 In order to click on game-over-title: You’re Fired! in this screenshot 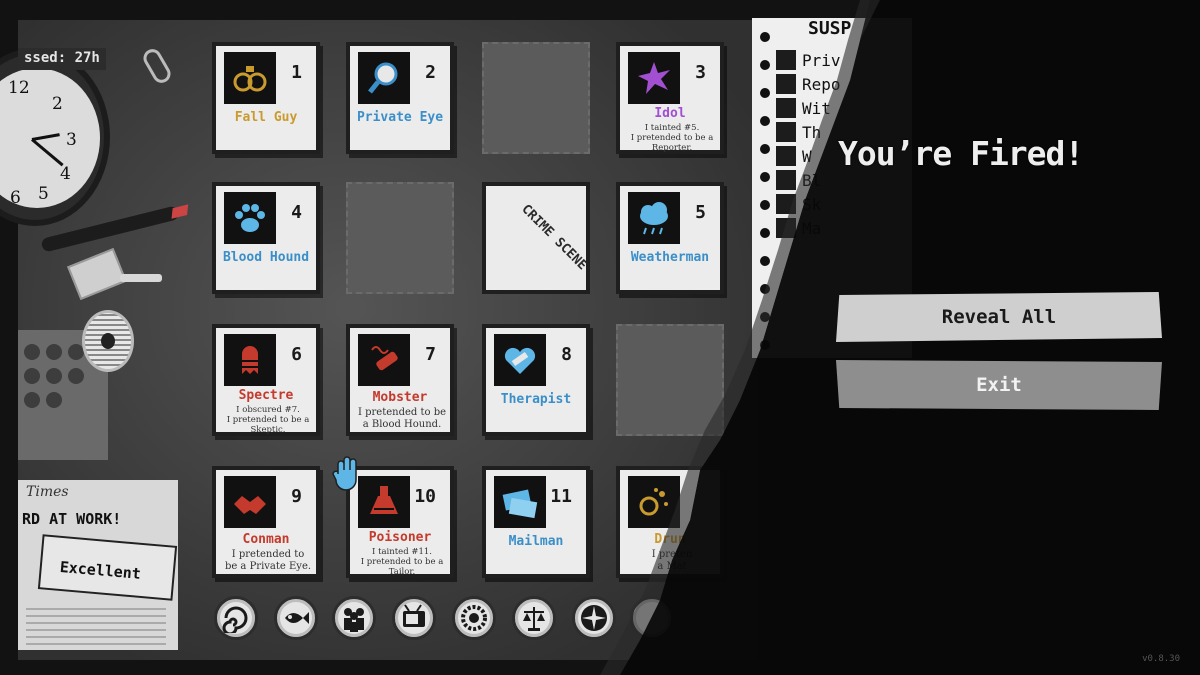, I will do `click(961, 153)`.